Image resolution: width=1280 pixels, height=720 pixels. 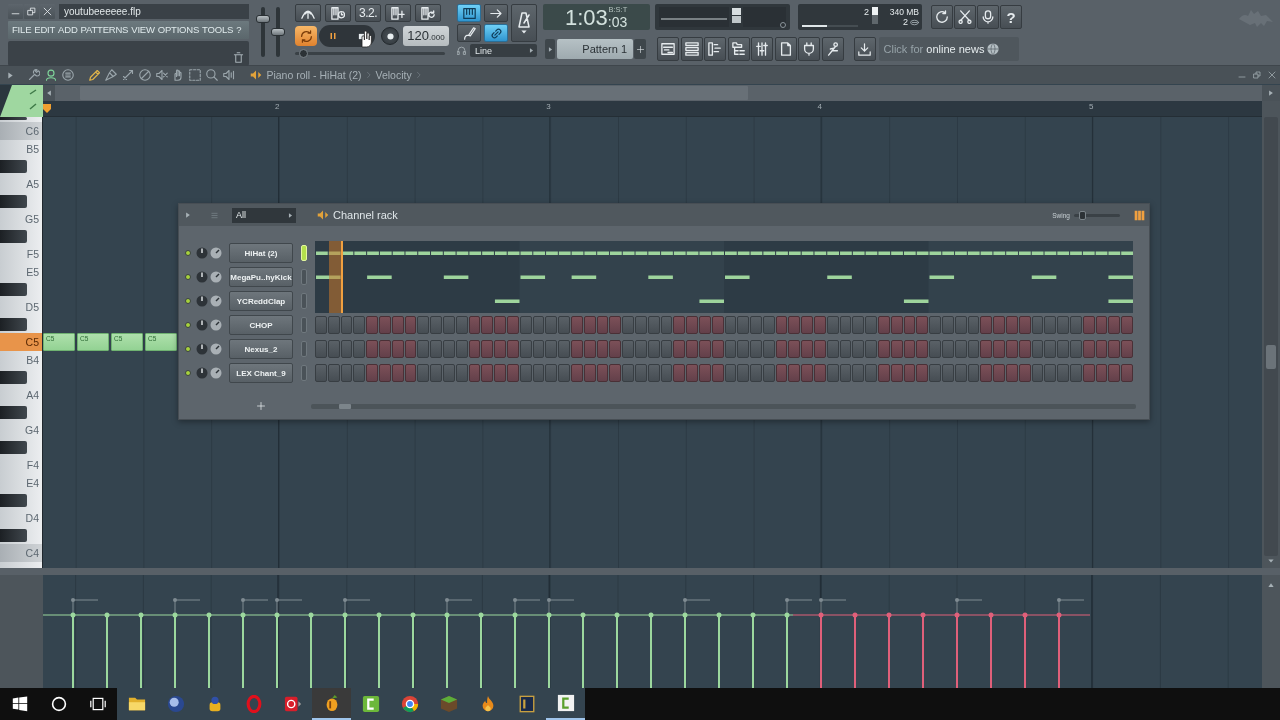 I want to click on pattern-preview, so click(x=724, y=301).